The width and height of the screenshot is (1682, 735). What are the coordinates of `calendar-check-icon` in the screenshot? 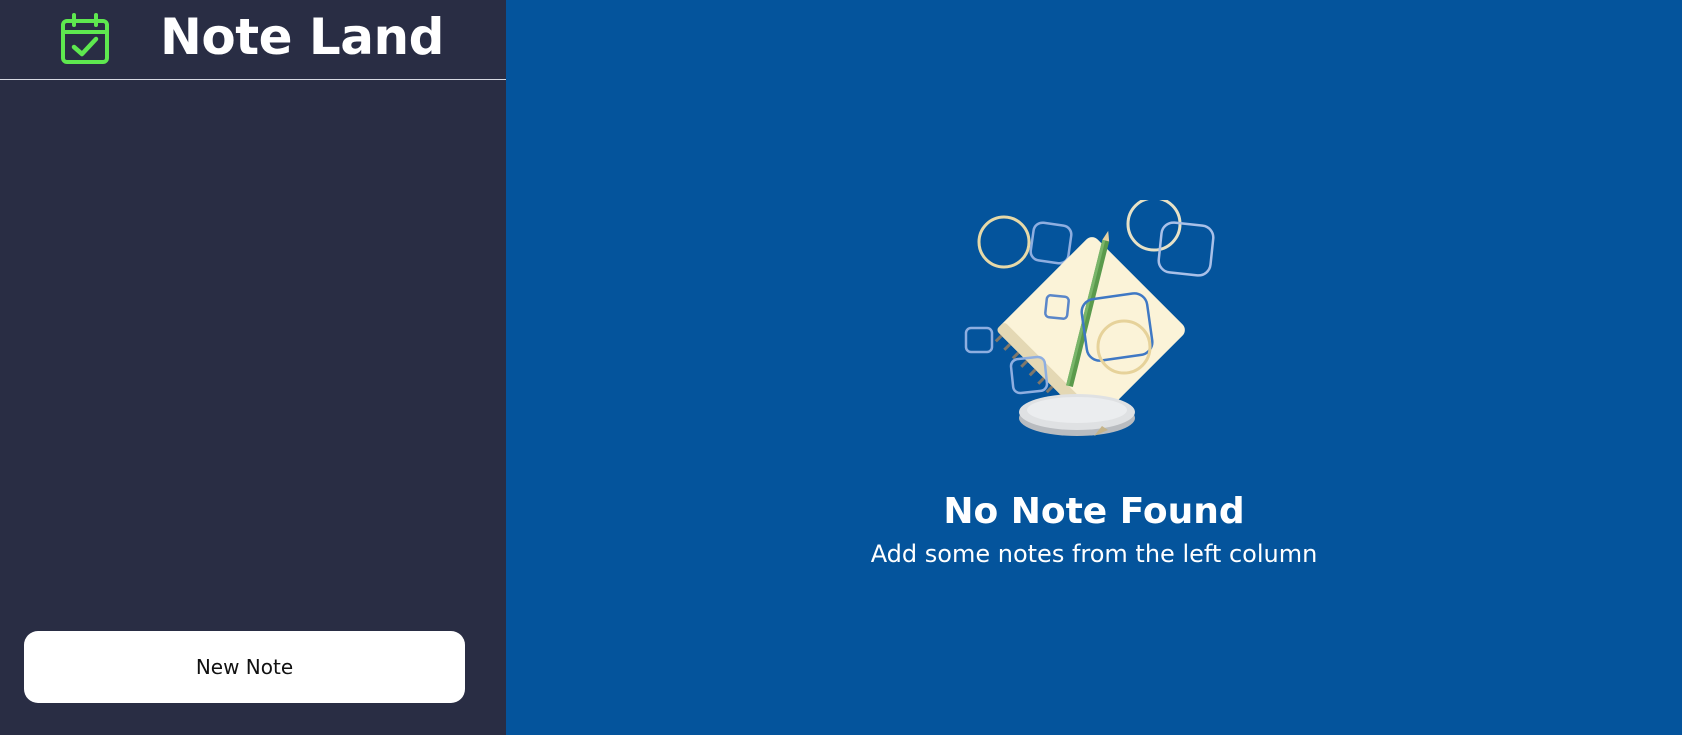 It's located at (85, 38).